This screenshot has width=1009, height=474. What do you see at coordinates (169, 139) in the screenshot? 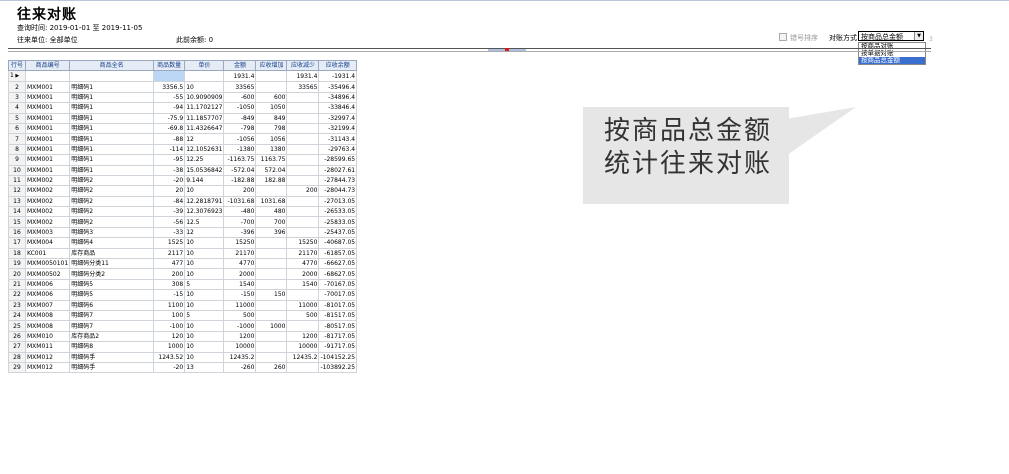
I see `cell-quantity: -88` at bounding box center [169, 139].